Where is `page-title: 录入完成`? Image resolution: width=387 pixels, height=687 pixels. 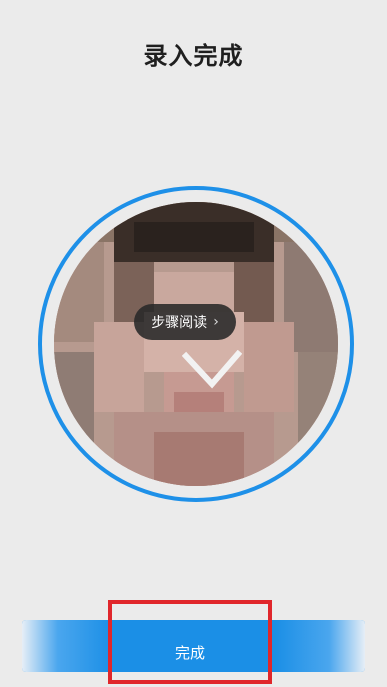
page-title: 录入完成 is located at coordinates (193, 56).